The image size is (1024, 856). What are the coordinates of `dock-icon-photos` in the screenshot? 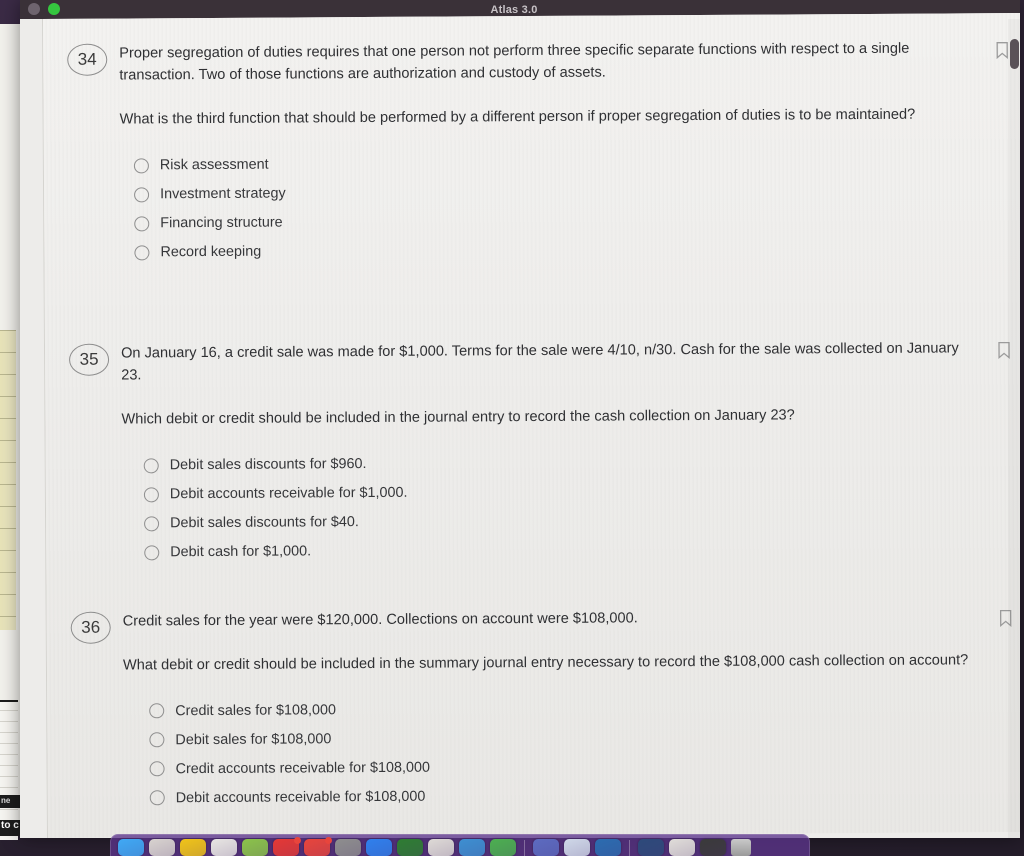 It's located at (162, 847).